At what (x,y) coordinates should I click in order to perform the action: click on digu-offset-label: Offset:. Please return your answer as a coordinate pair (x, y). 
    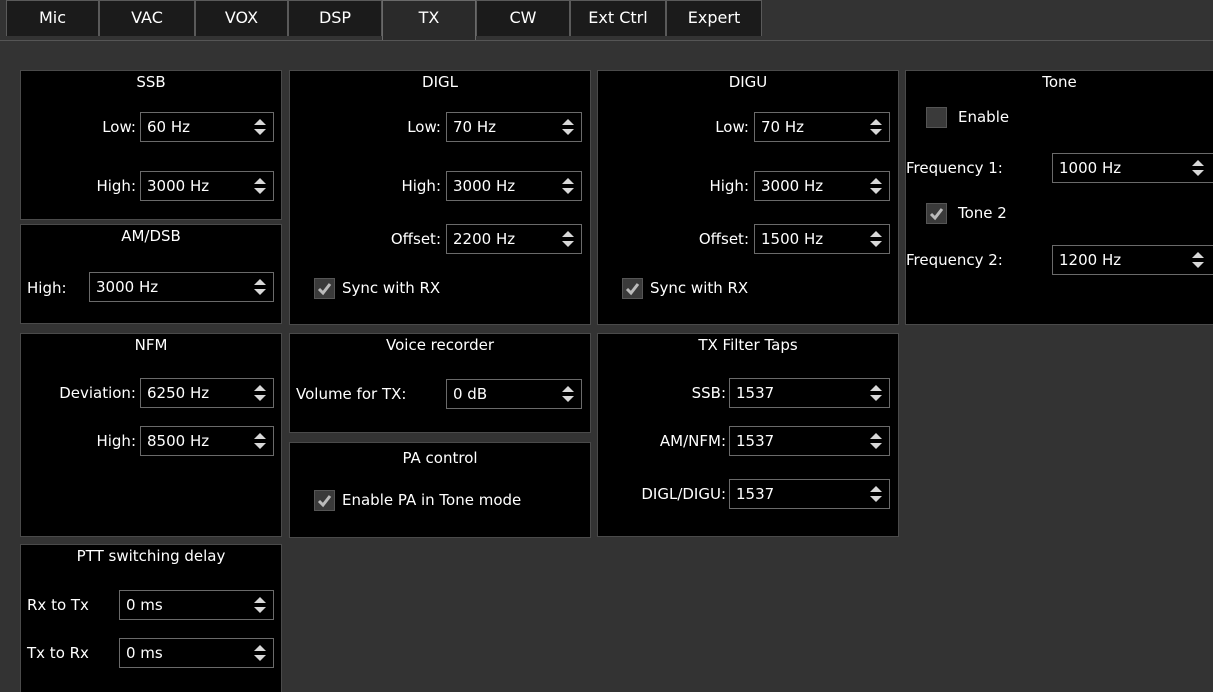
    Looking at the image, I should click on (723, 239).